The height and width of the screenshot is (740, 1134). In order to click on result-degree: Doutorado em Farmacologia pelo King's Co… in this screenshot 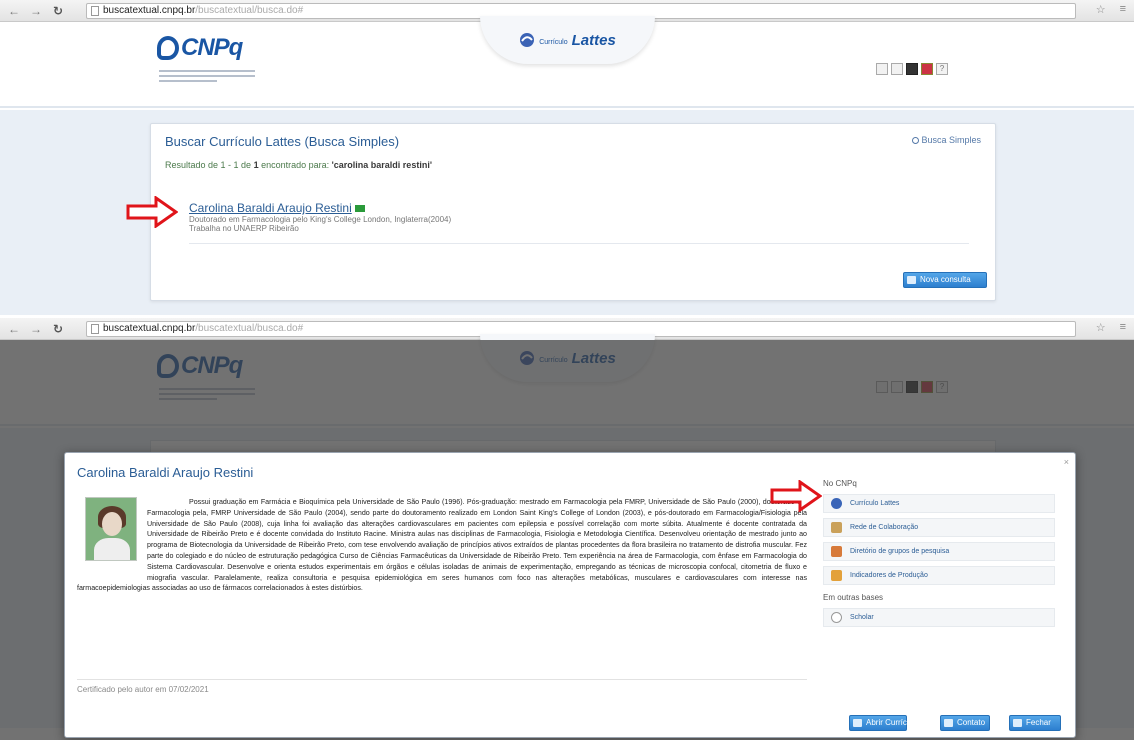, I will do `click(320, 219)`.